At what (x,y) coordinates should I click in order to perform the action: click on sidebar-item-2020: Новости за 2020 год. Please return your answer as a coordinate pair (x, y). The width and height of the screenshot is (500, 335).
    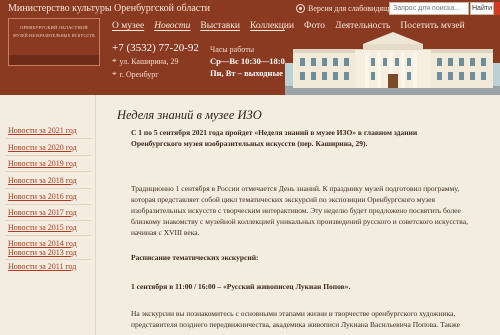
    Looking at the image, I should click on (42, 147).